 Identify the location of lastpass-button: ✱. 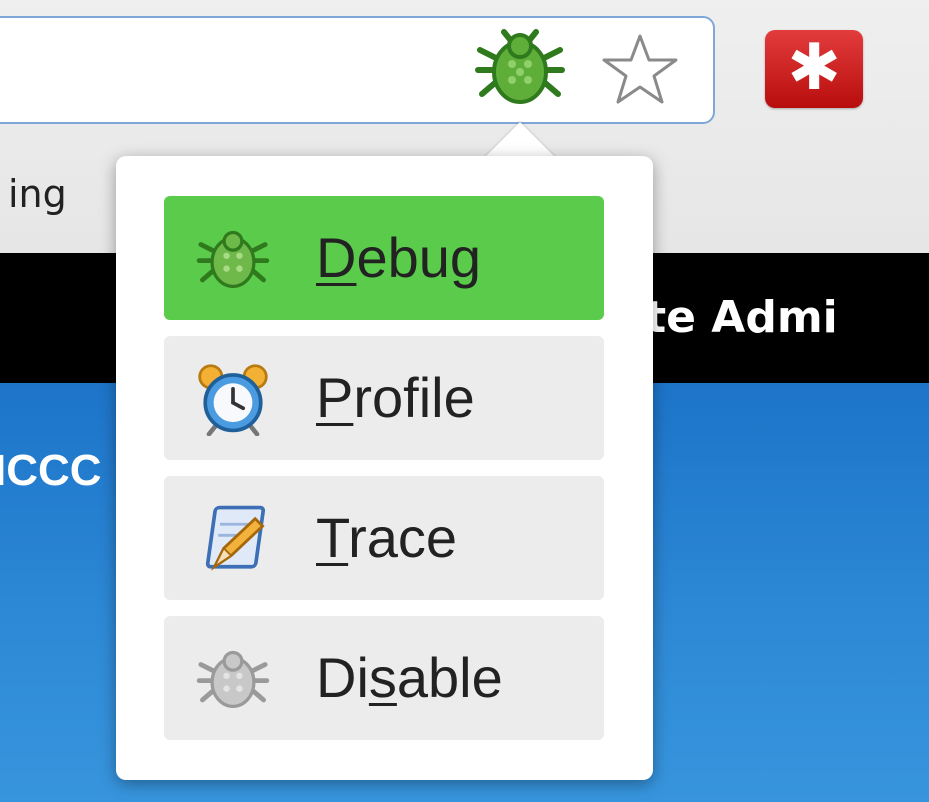
(814, 69).